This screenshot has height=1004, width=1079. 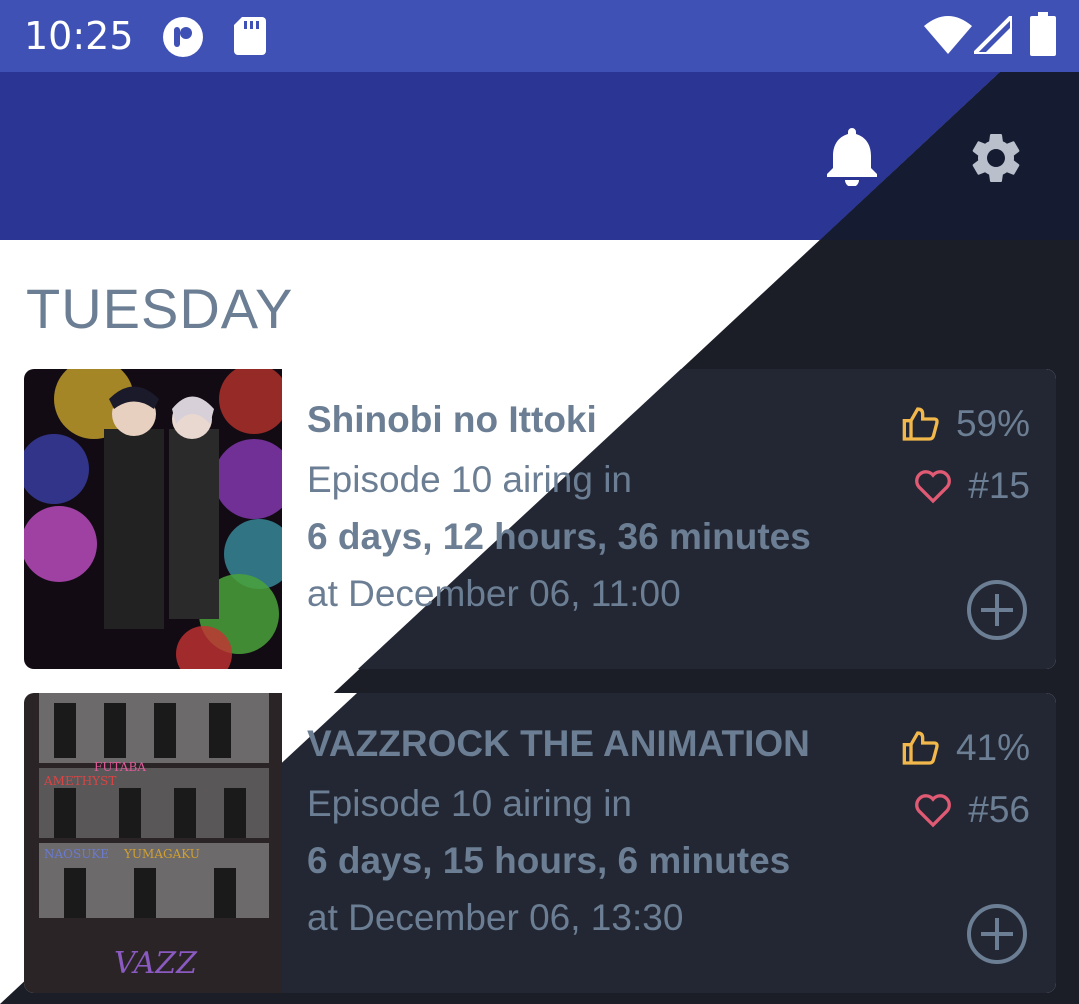 What do you see at coordinates (120, 767) in the screenshot?
I see `svg-text: FUTABA` at bounding box center [120, 767].